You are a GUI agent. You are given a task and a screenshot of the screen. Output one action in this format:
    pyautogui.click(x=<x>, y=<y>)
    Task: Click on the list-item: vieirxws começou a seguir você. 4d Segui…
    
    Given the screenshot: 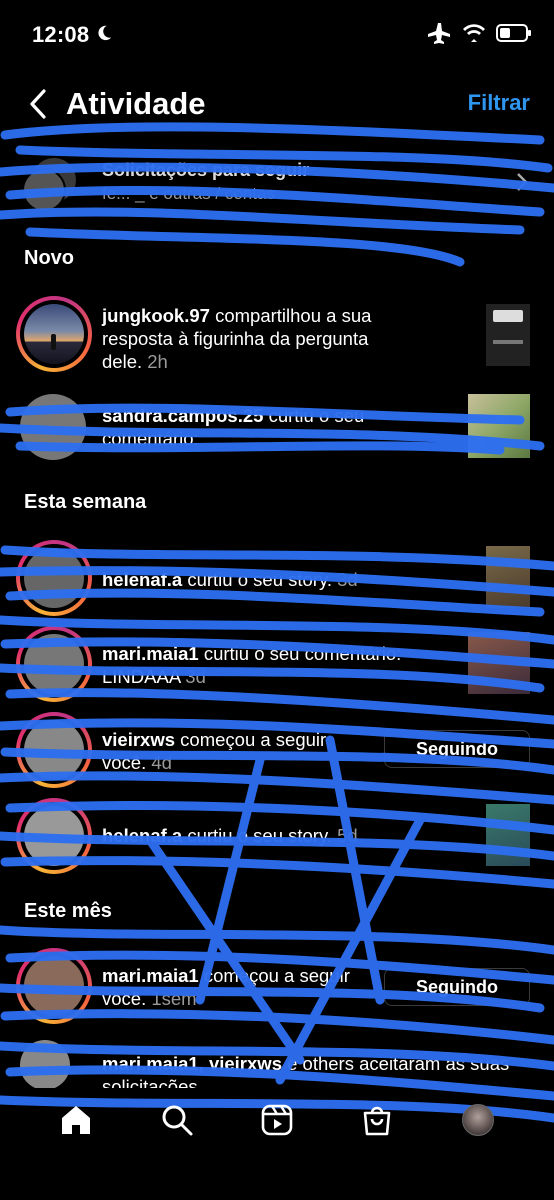 What is the action you would take?
    pyautogui.click(x=277, y=752)
    